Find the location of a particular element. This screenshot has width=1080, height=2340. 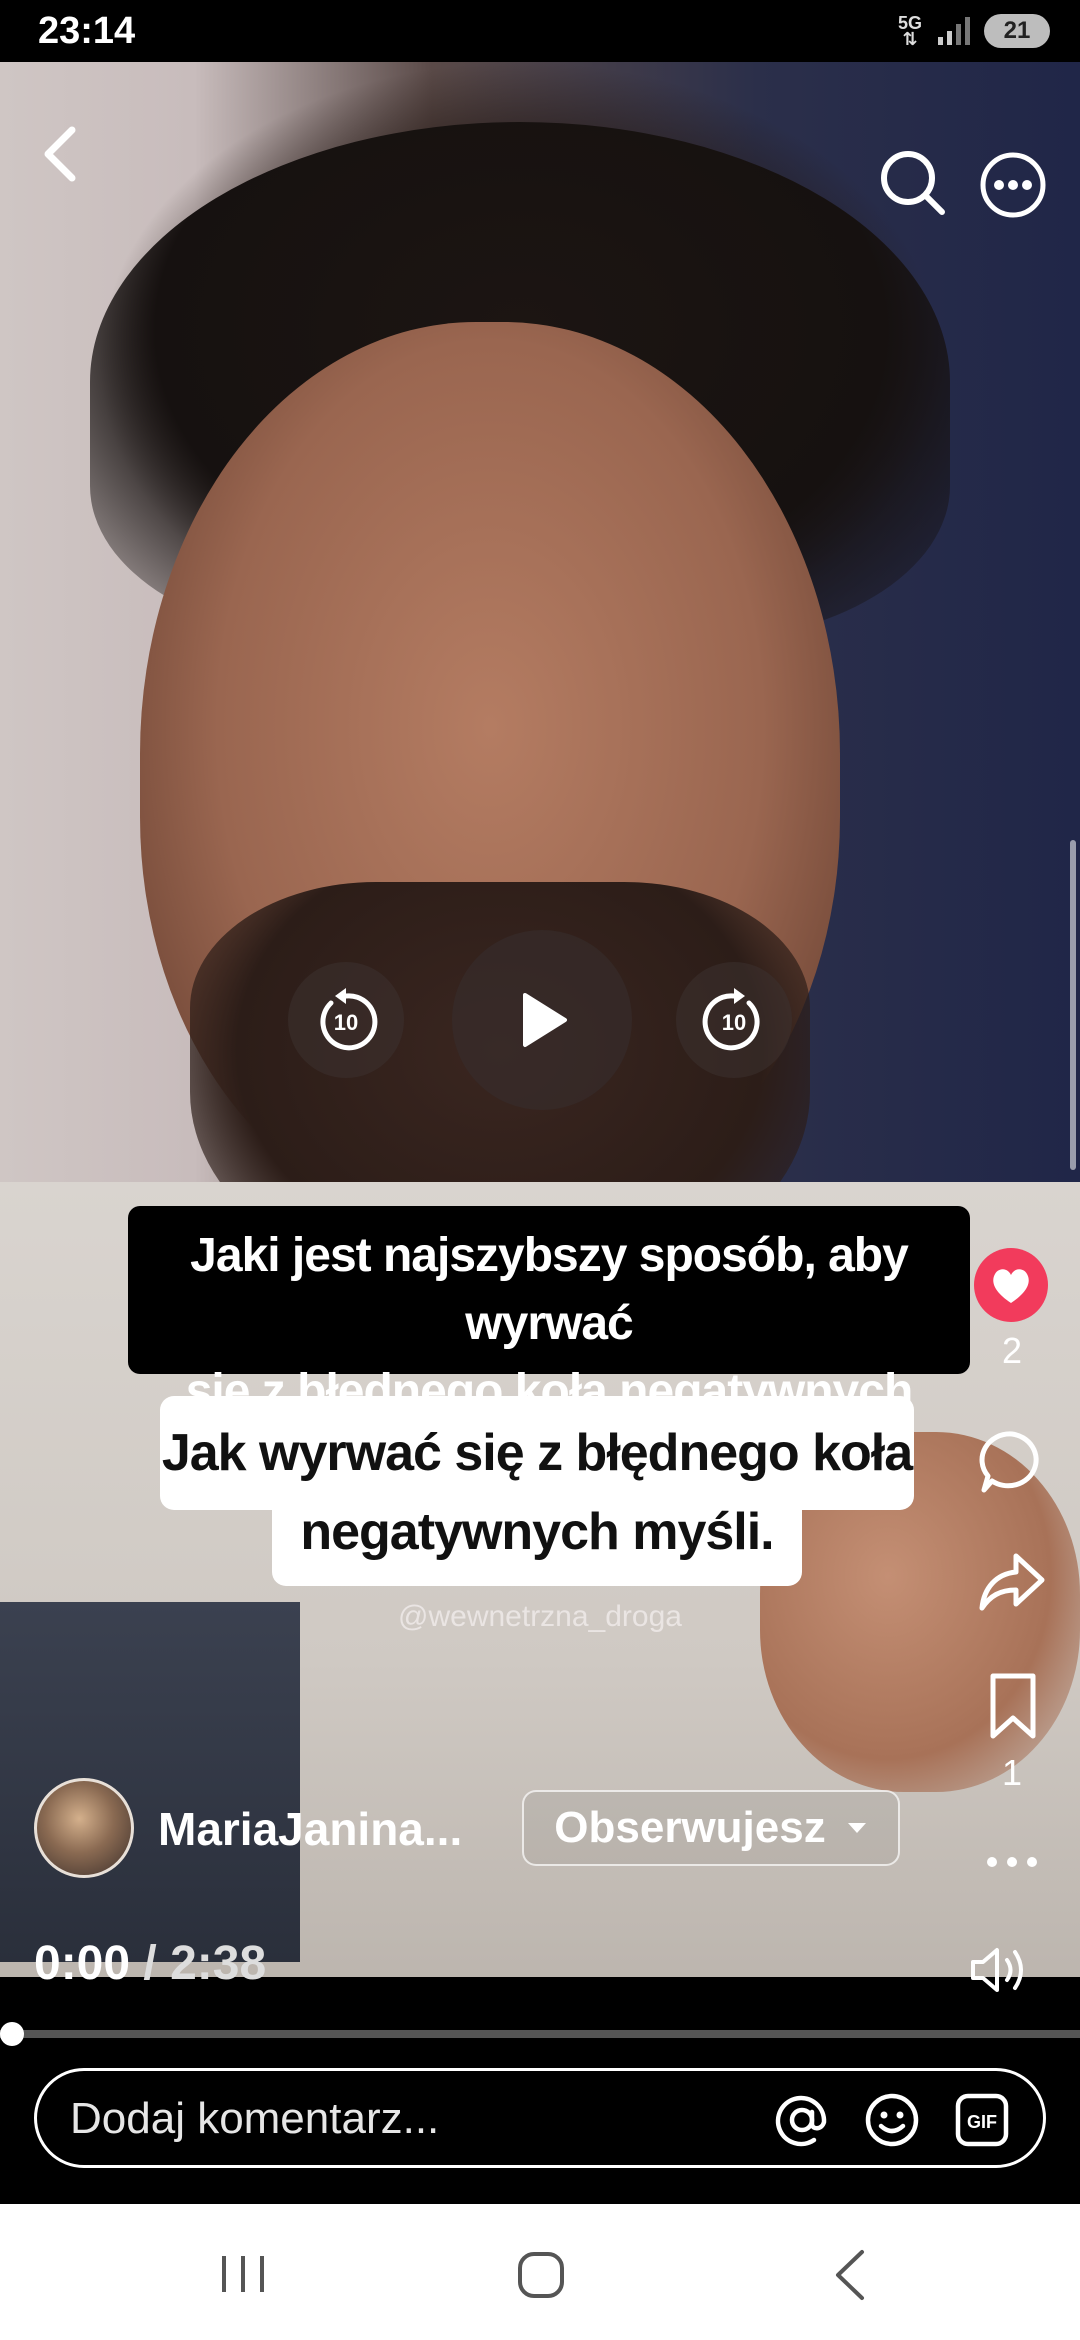

play-icon is located at coordinates (545, 1020).